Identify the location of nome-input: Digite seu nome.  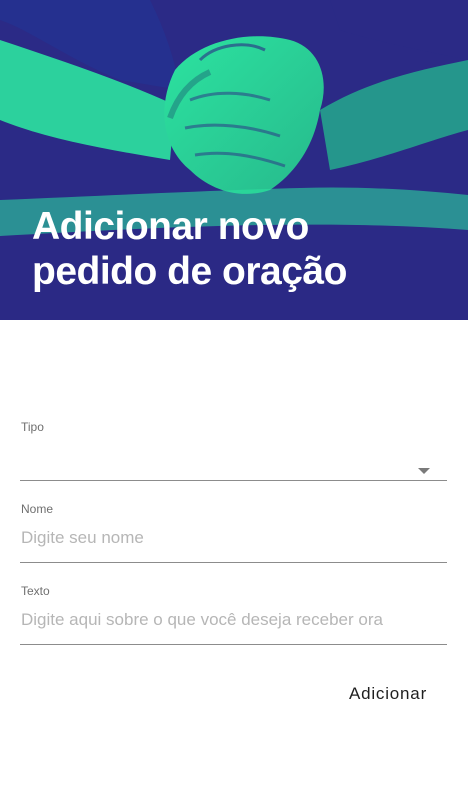
(223, 538).